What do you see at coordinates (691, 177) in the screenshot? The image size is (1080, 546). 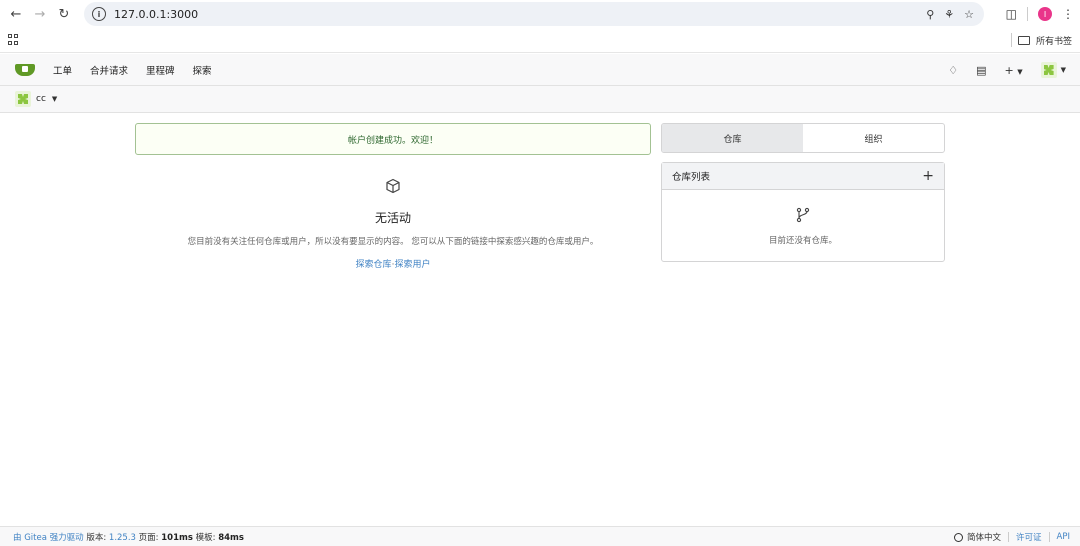 I see `repo-list-title: 仓库列表` at bounding box center [691, 177].